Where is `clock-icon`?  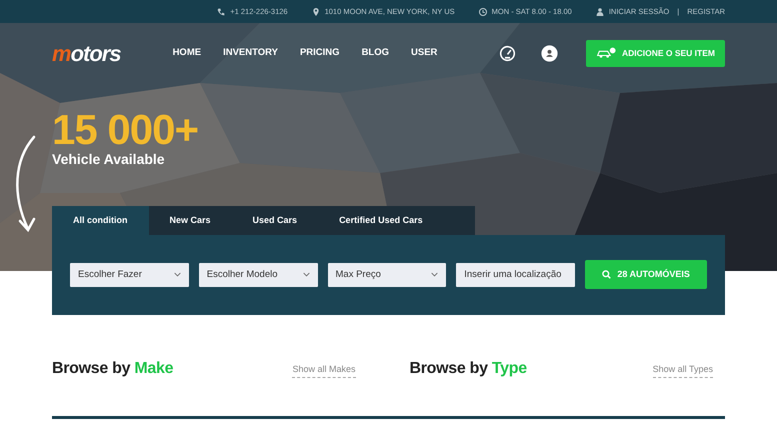 clock-icon is located at coordinates (482, 12).